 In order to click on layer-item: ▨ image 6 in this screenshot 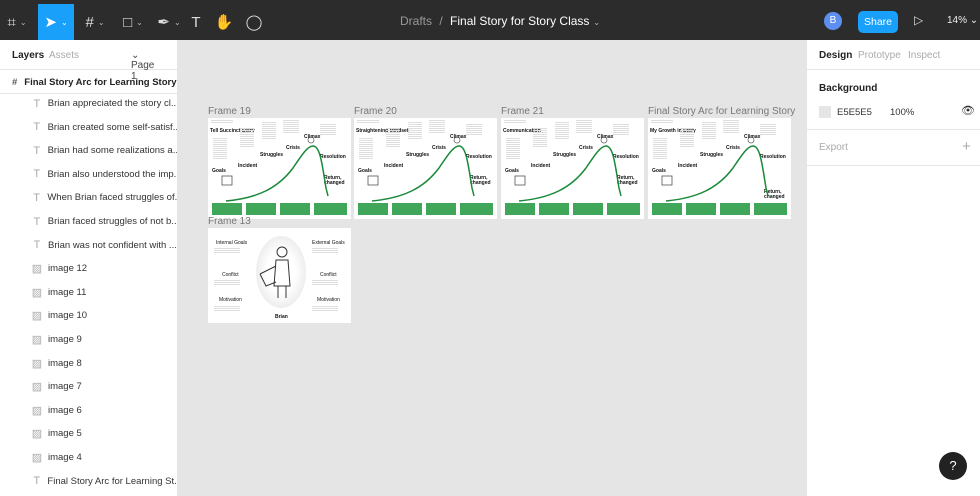, I will do `click(88, 410)`.